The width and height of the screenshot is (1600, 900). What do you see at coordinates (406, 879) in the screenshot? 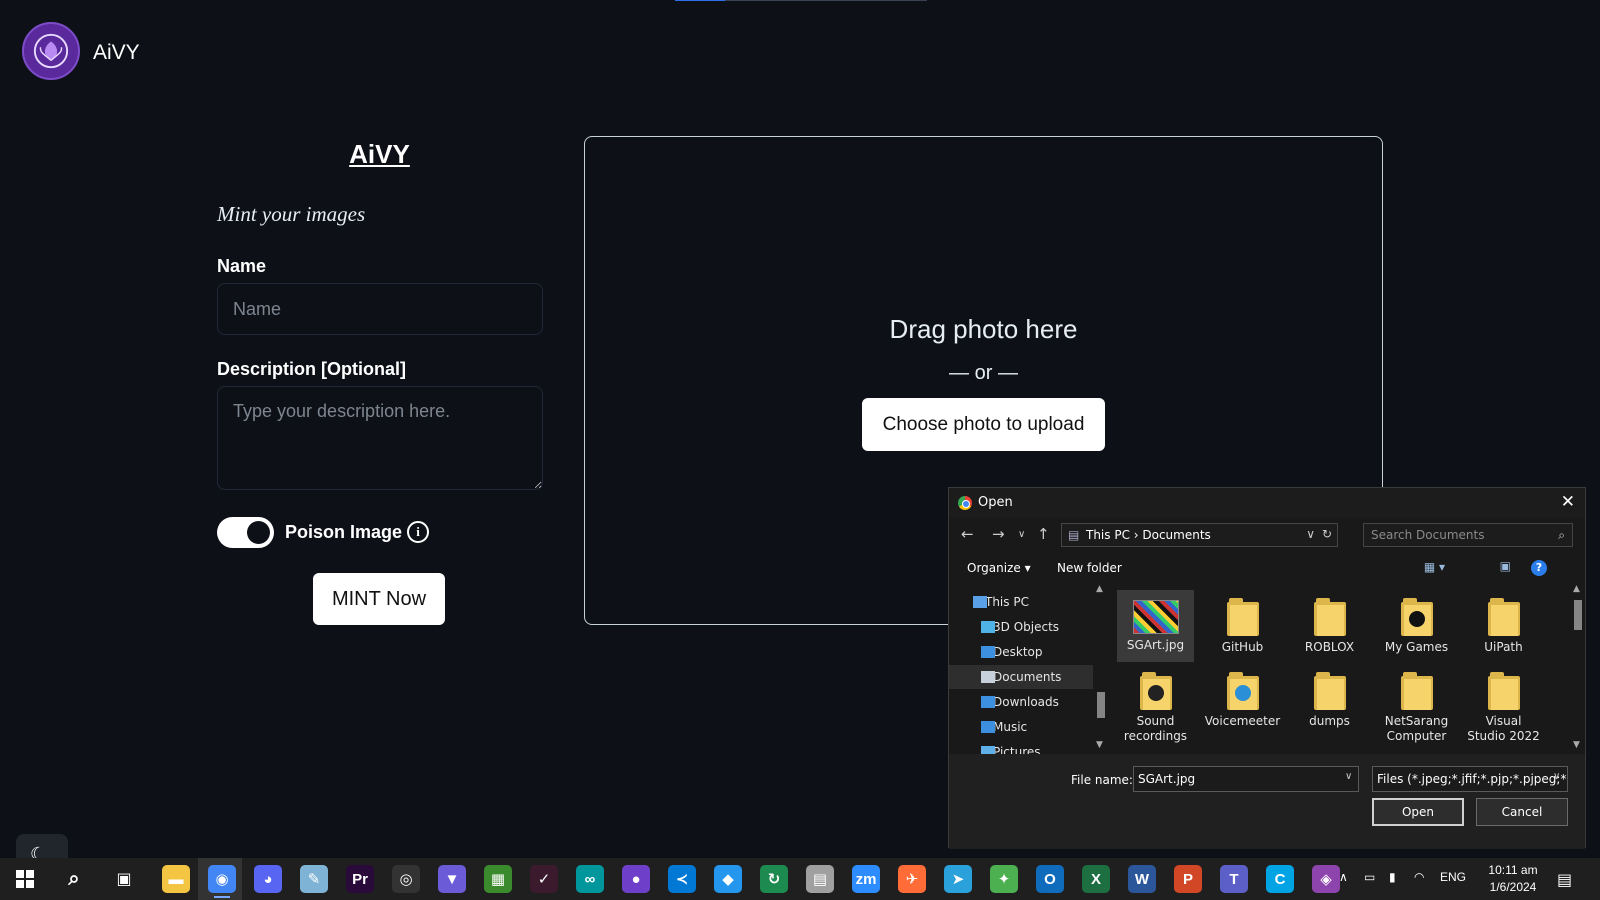
I see `obs-icon: ◎` at bounding box center [406, 879].